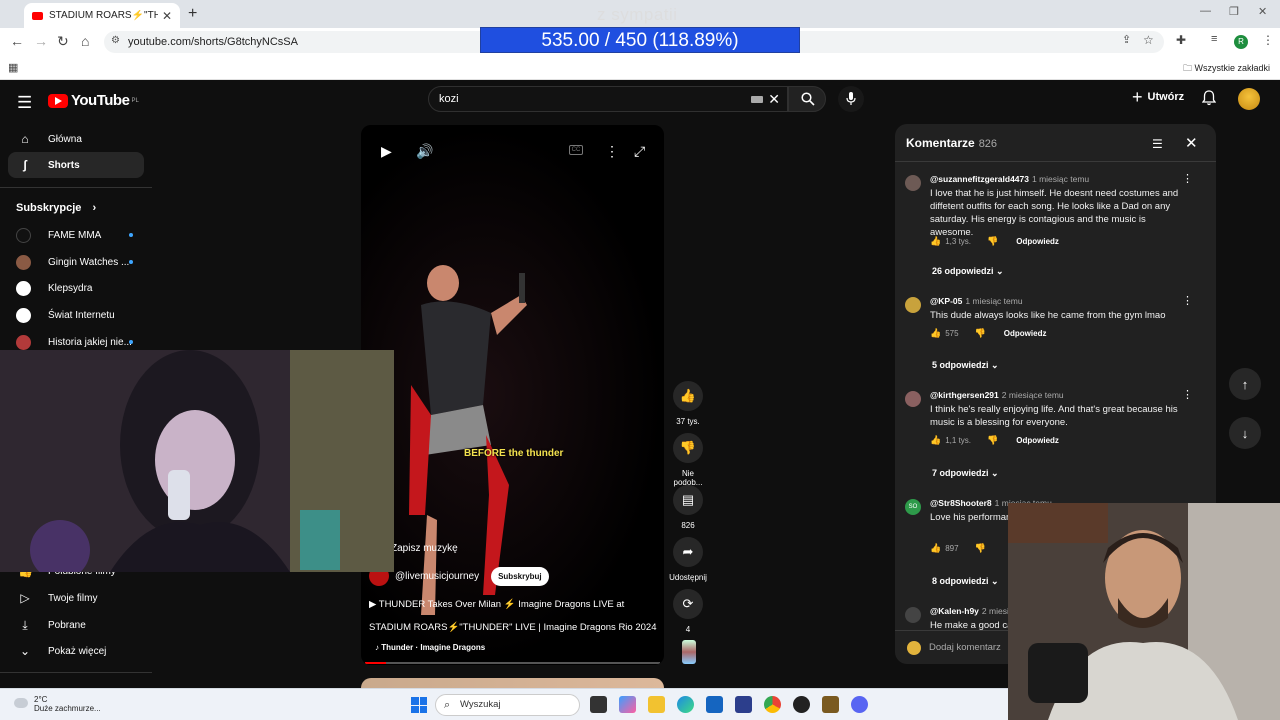  I want to click on play-icon: ▶, so click(386, 151).